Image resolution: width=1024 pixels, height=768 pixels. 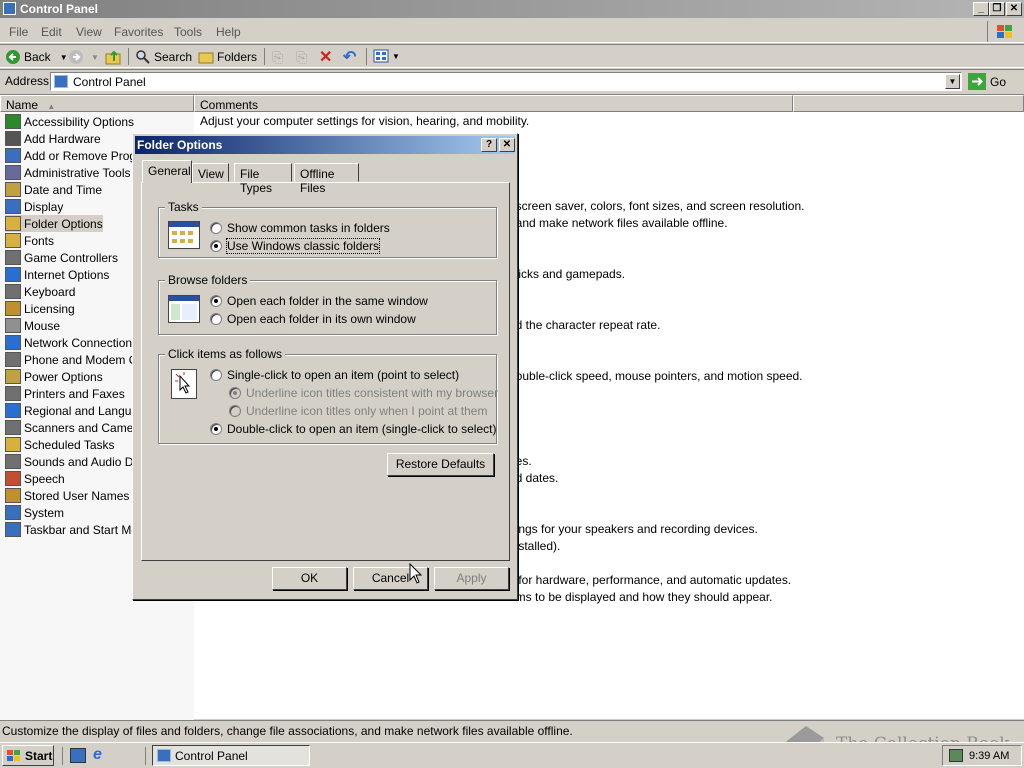 What do you see at coordinates (68, 172) in the screenshot?
I see `list-item: Administrative Tools` at bounding box center [68, 172].